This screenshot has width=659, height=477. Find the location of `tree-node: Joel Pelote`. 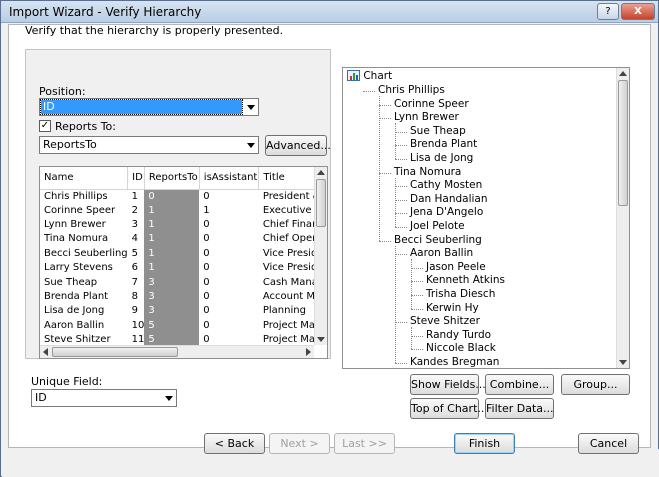

tree-node: Joel Pelote is located at coordinates (437, 226).